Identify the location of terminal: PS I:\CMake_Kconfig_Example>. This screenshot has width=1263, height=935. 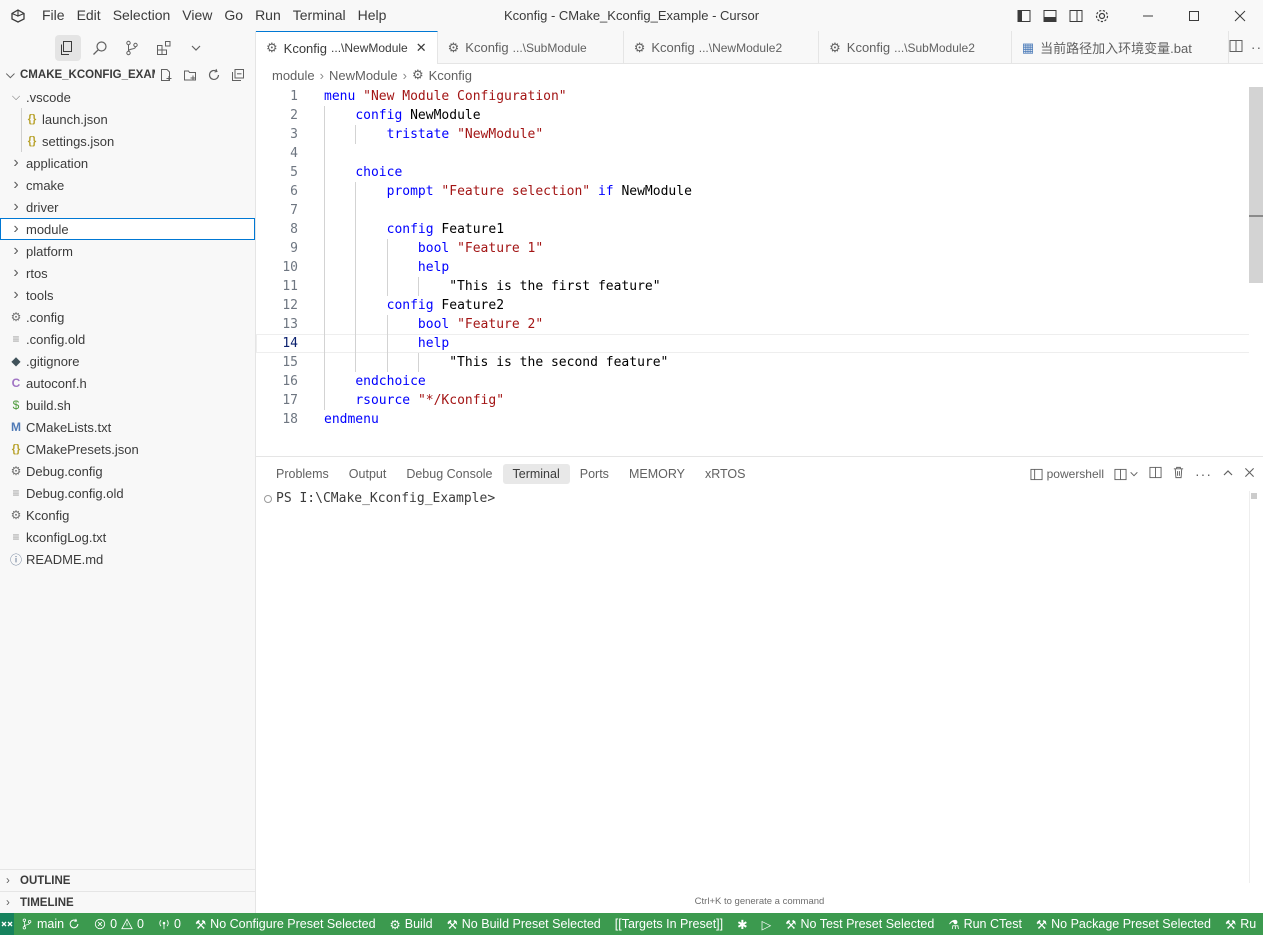
(759, 498).